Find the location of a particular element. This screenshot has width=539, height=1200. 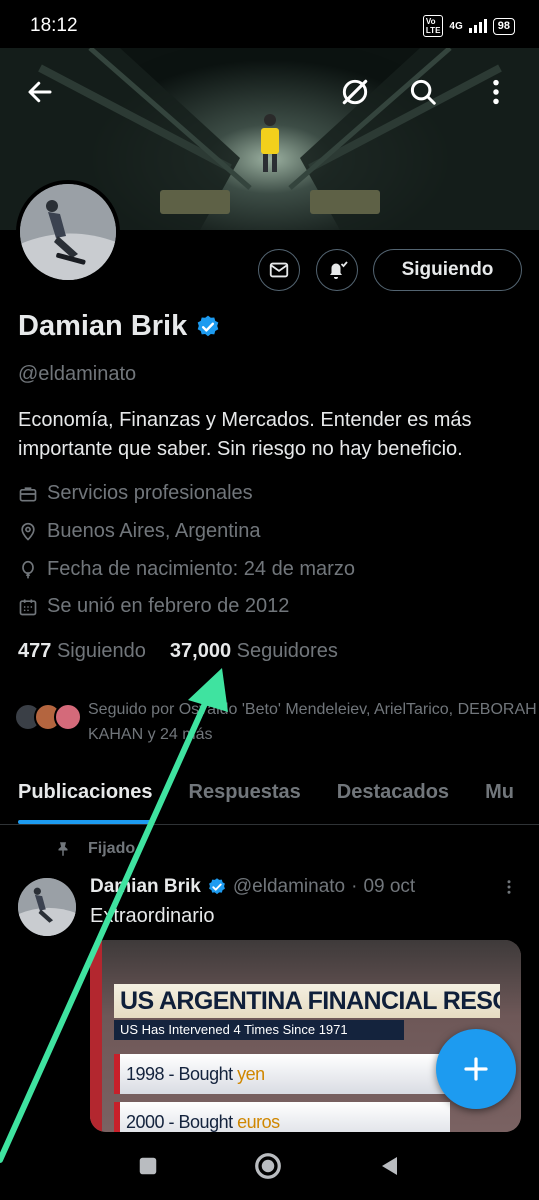

pin-icon is located at coordinates (63, 849).